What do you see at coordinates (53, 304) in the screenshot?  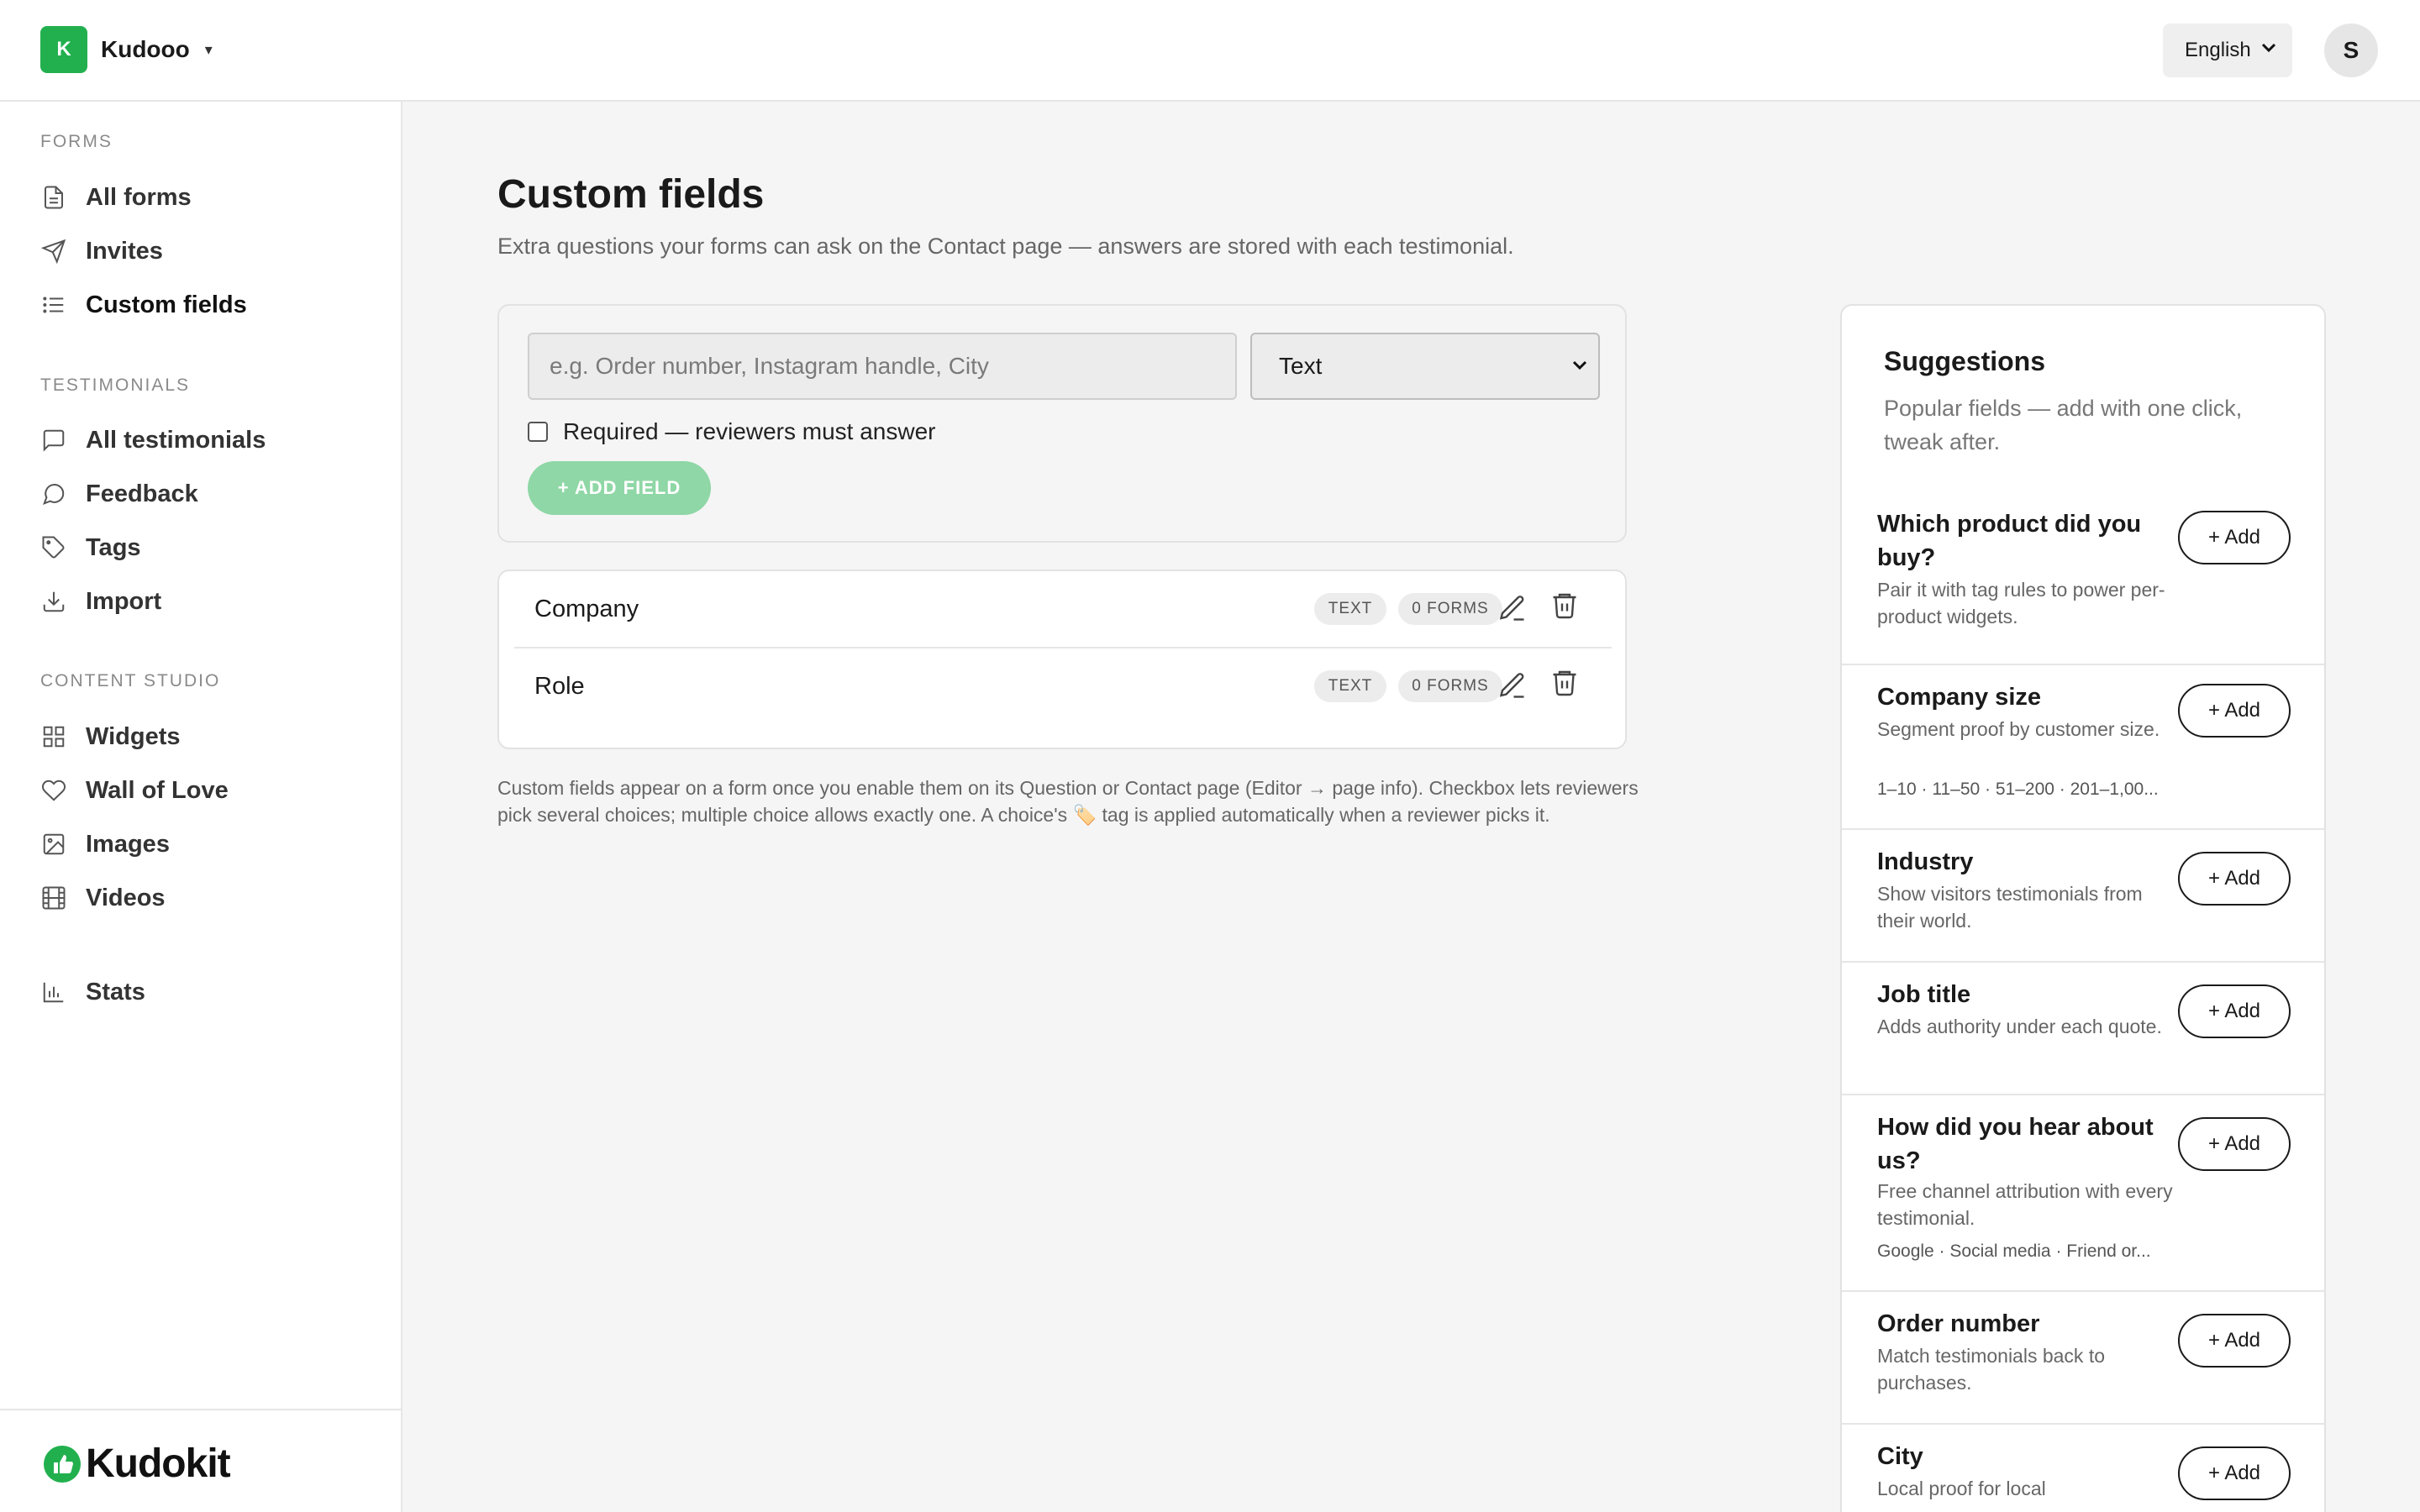 I see `list-icon` at bounding box center [53, 304].